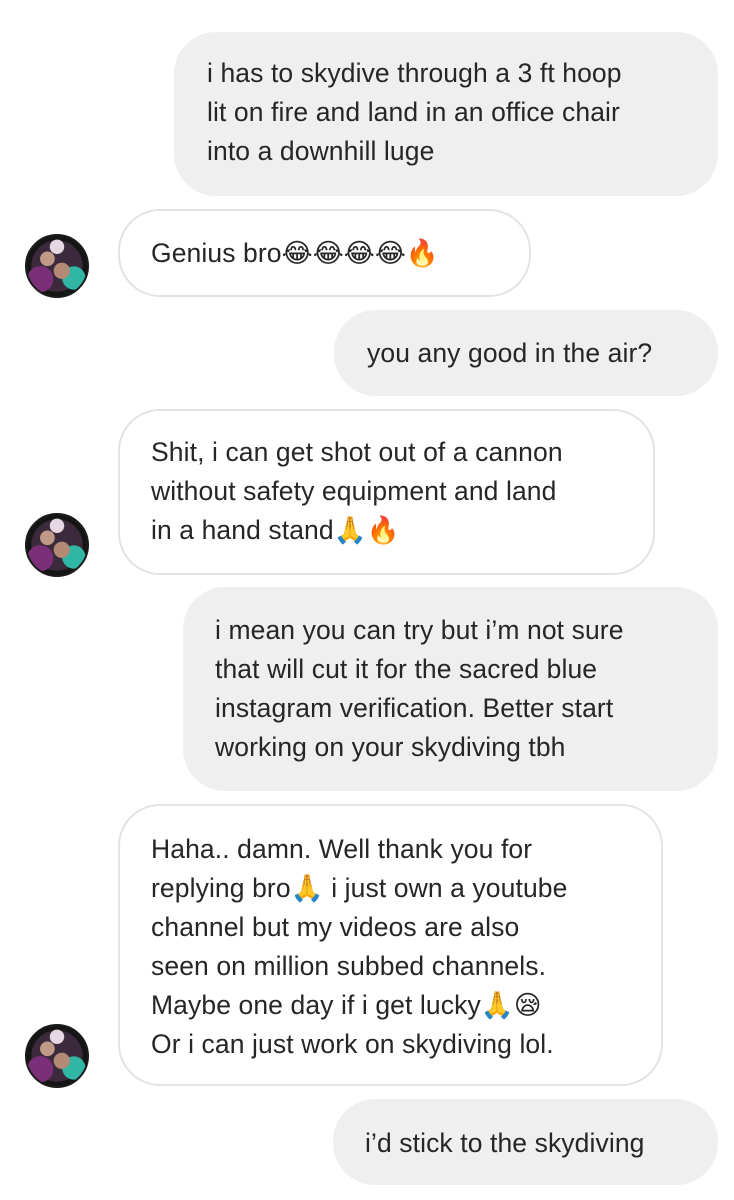 The height and width of the screenshot is (1200, 734). What do you see at coordinates (525, 1142) in the screenshot?
I see `sent-message-bubble: i’d stick to the skydiving` at bounding box center [525, 1142].